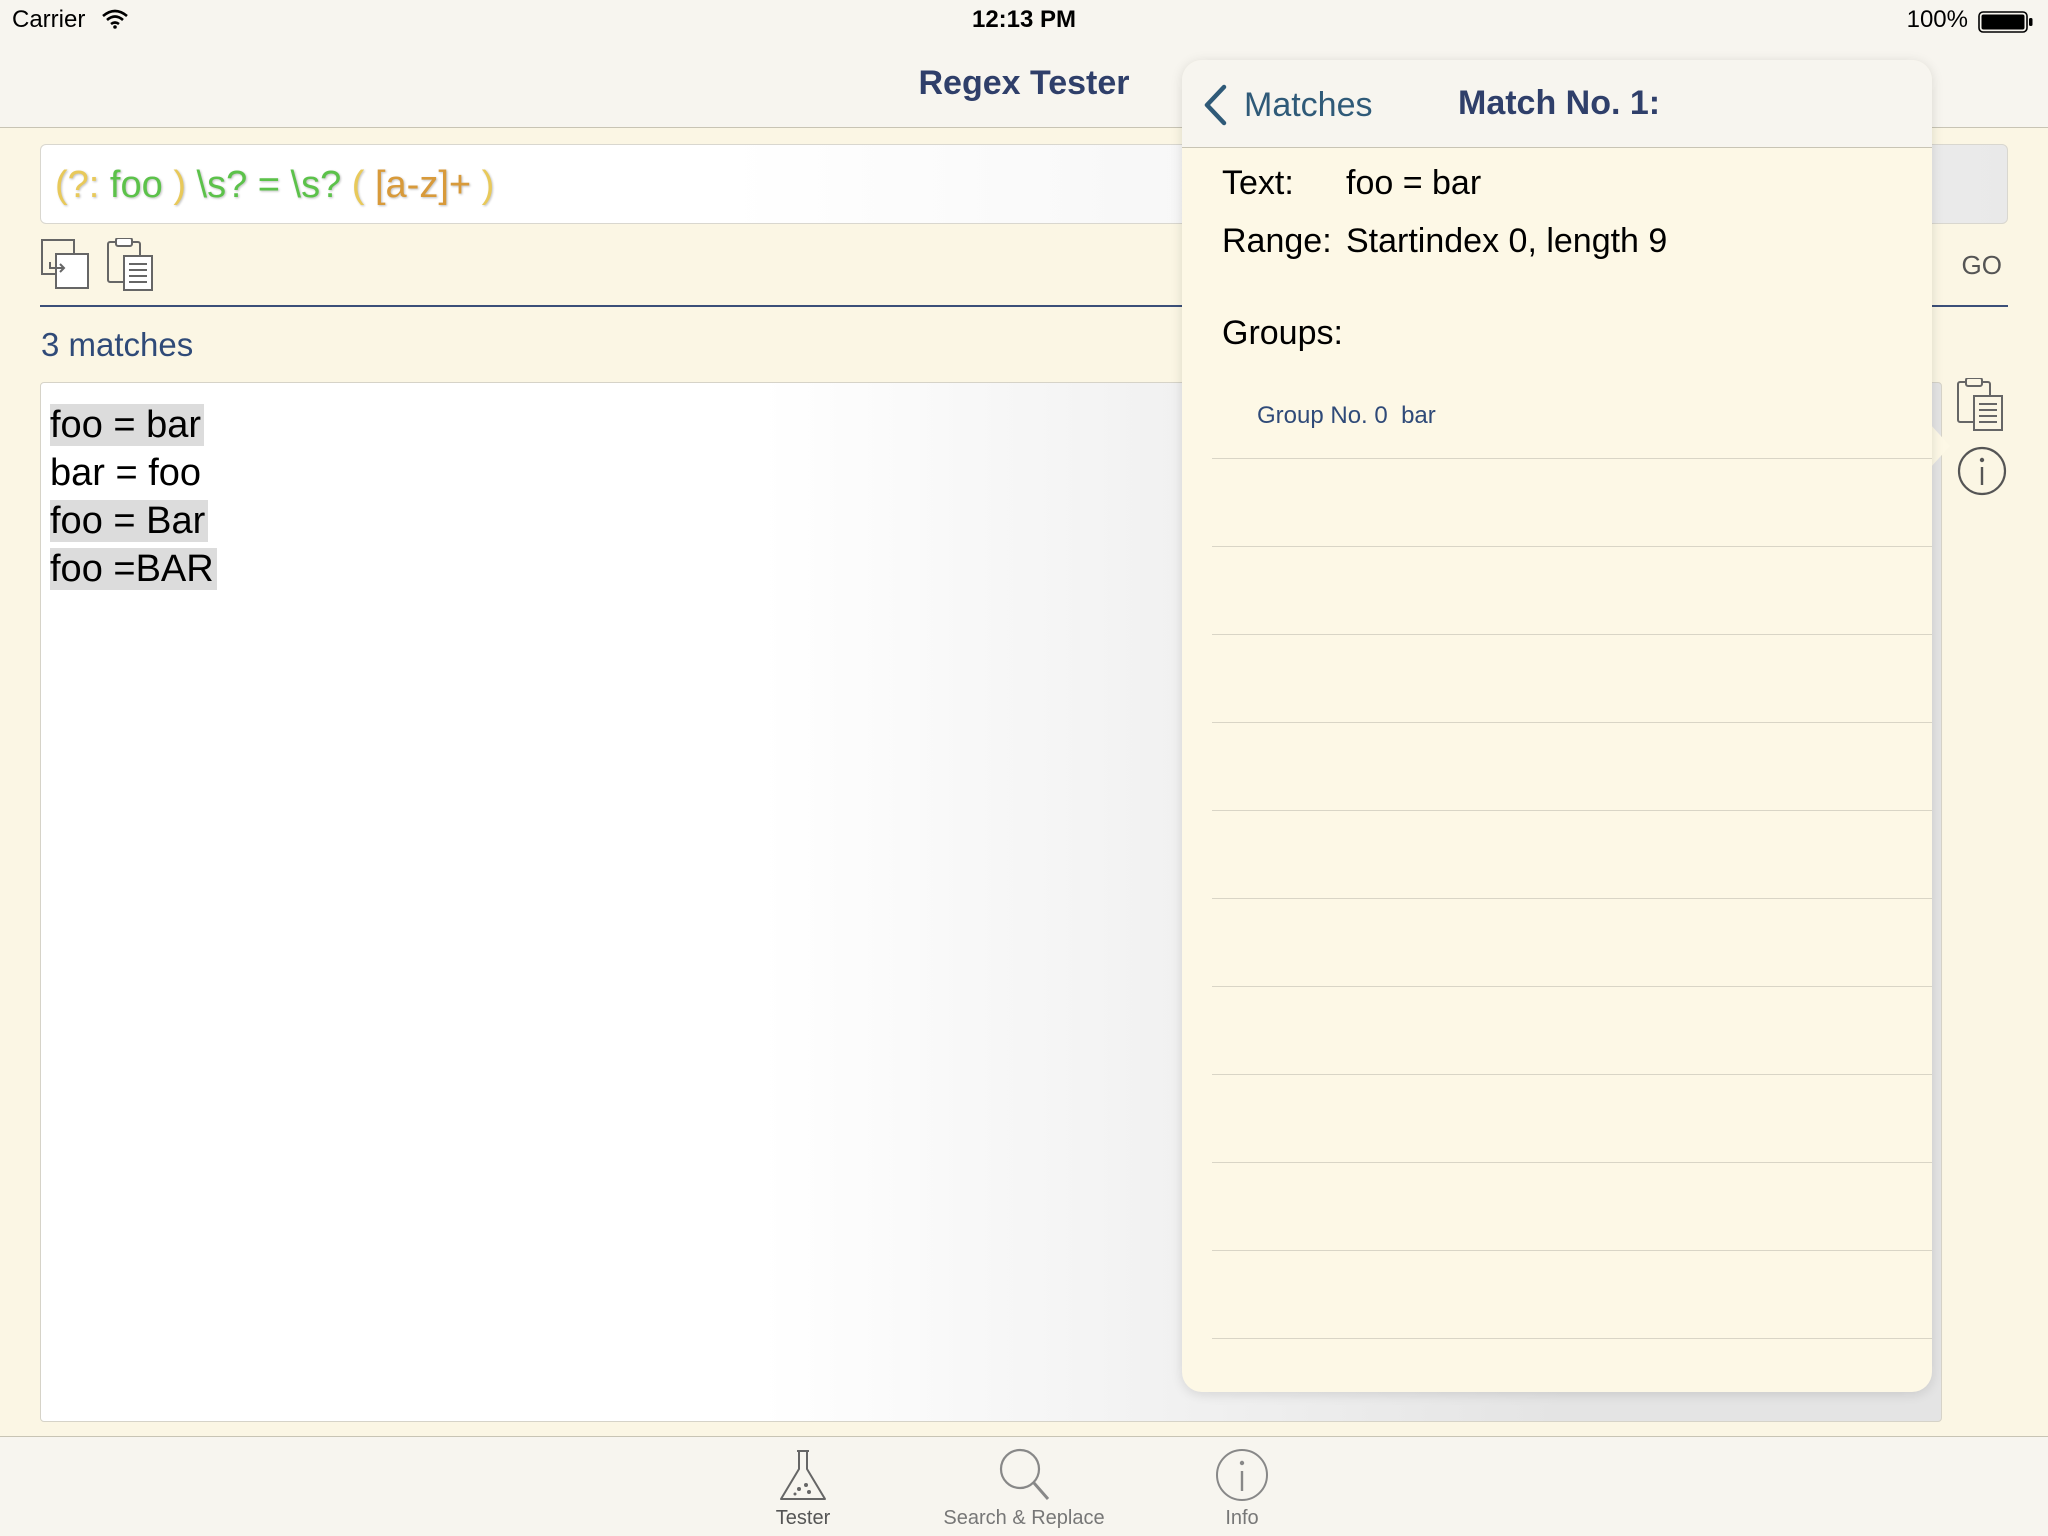 This screenshot has width=2048, height=1536. Describe the element at coordinates (1982, 265) in the screenshot. I see `go-button: GO` at that location.